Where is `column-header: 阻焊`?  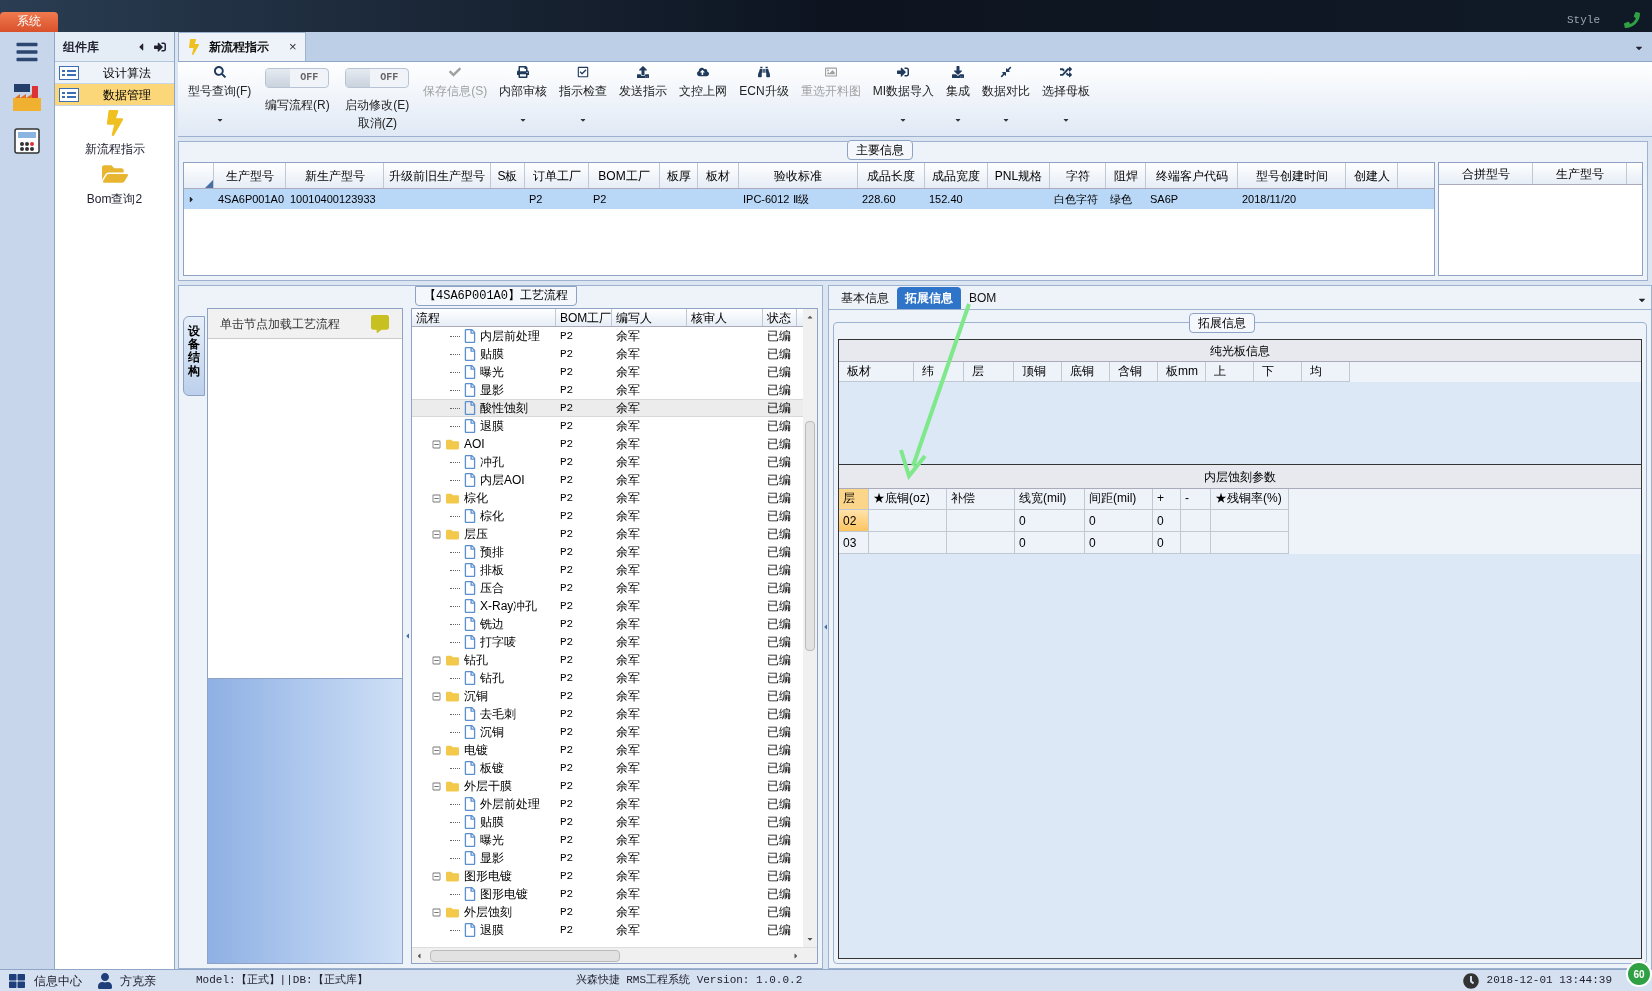 column-header: 阻焊 is located at coordinates (1126, 175).